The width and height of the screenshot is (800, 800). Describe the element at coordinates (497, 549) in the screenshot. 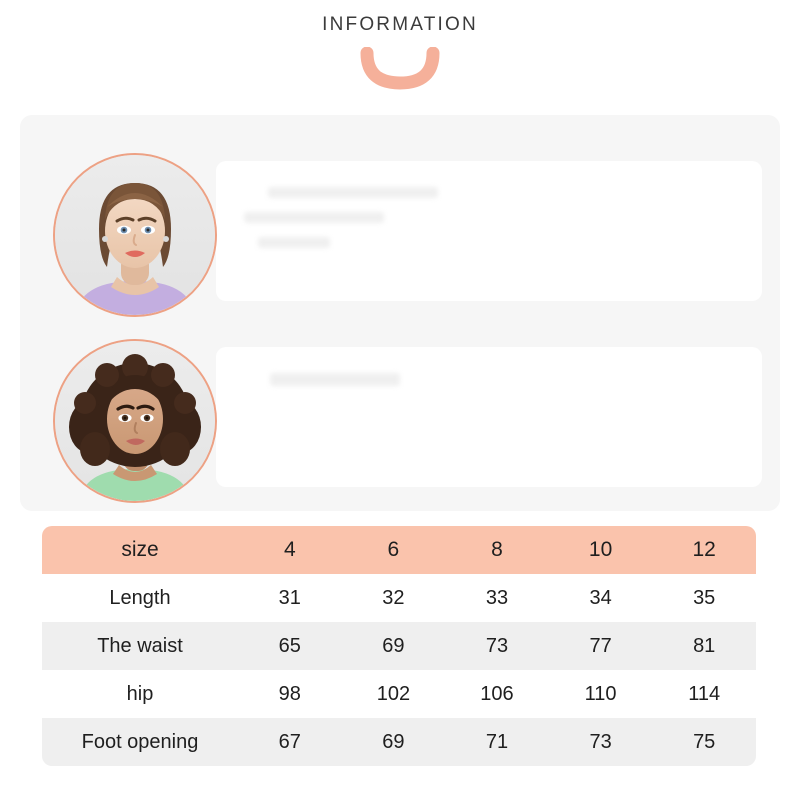

I see `column-header-8: 8` at that location.